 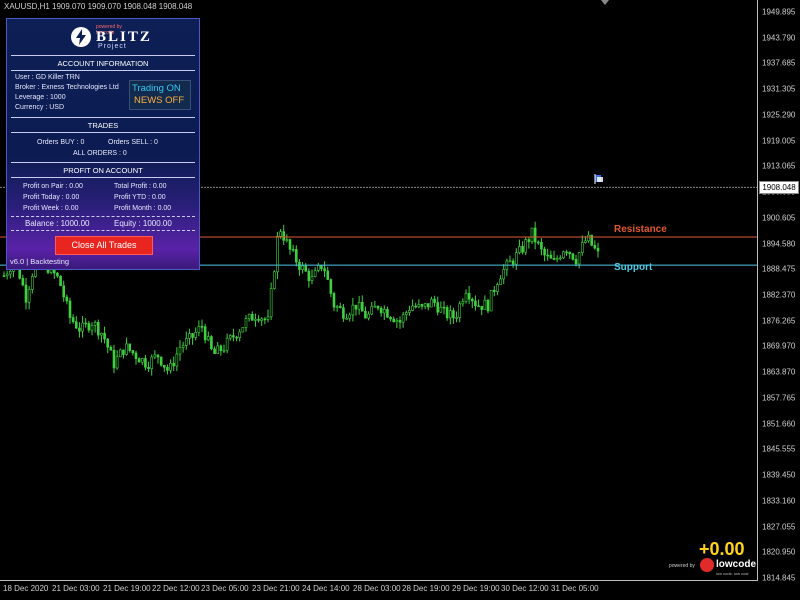 I want to click on price-tick: 1814.845, so click(x=779, y=578).